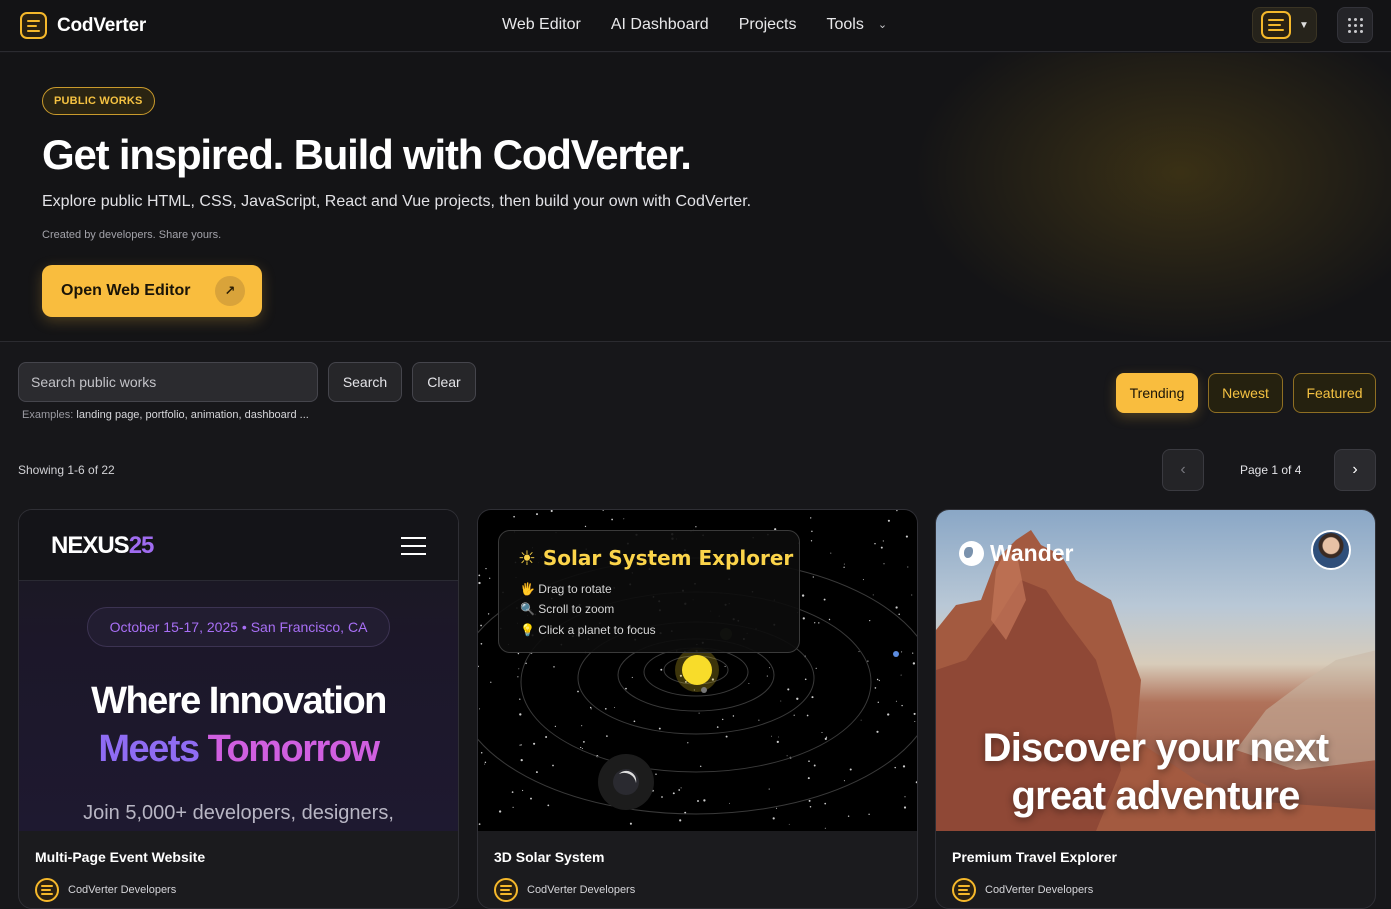 The height and width of the screenshot is (909, 1391). I want to click on search-input, so click(168, 382).